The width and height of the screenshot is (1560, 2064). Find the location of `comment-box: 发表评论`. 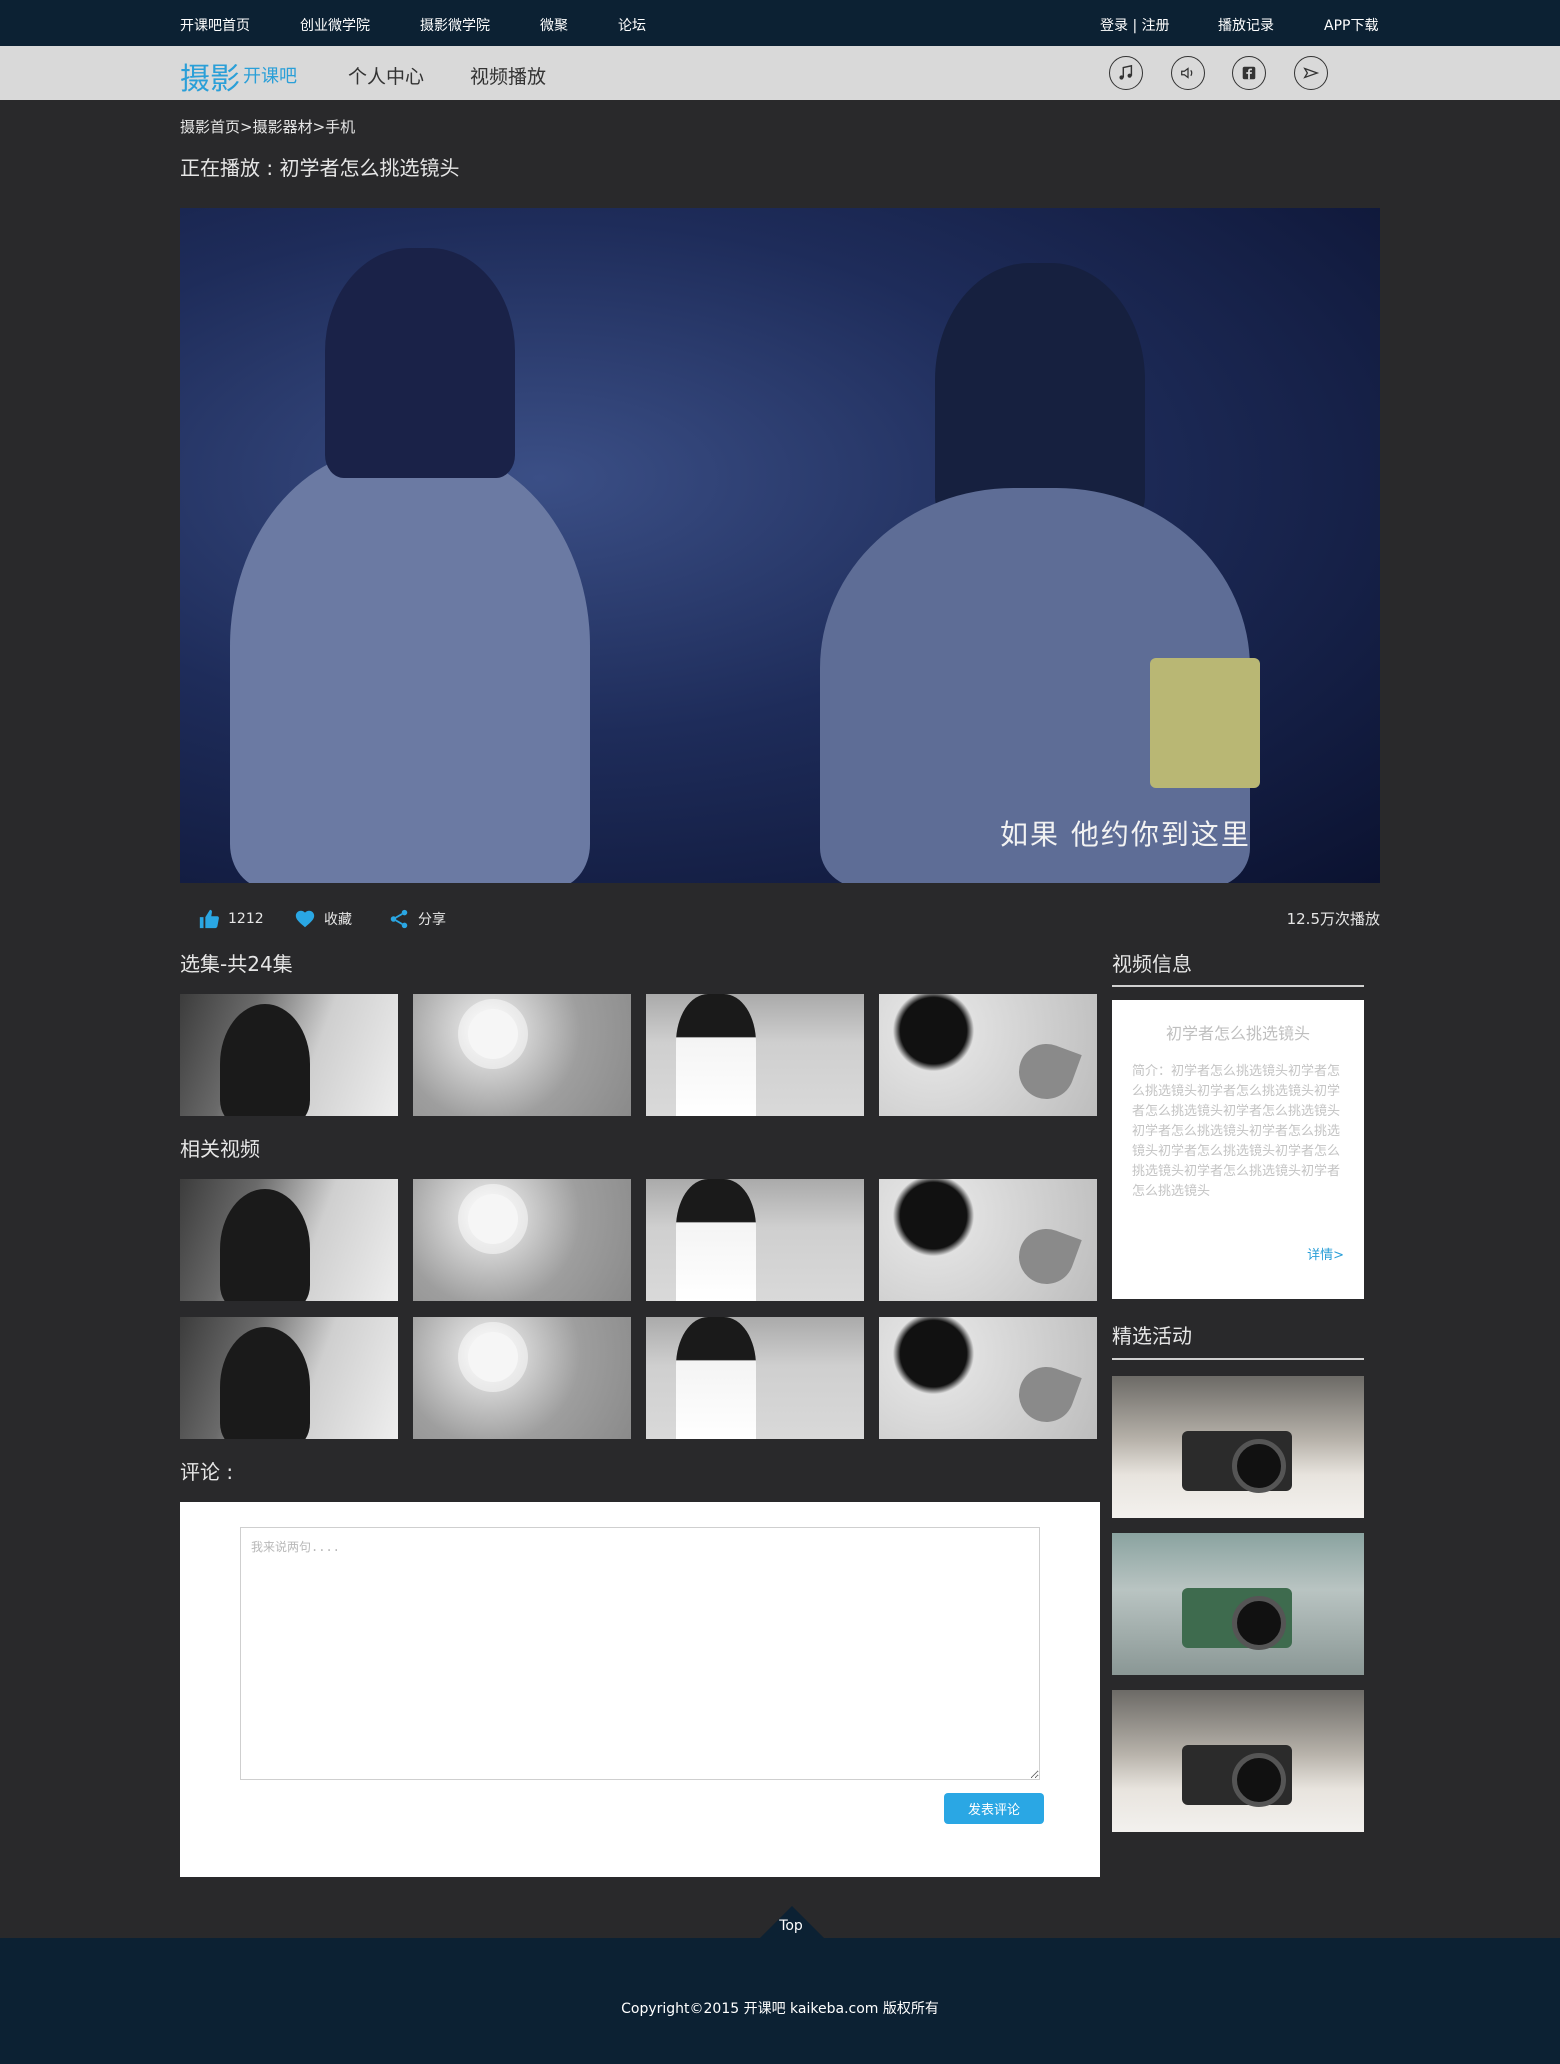

comment-box: 发表评论 is located at coordinates (640, 1689).